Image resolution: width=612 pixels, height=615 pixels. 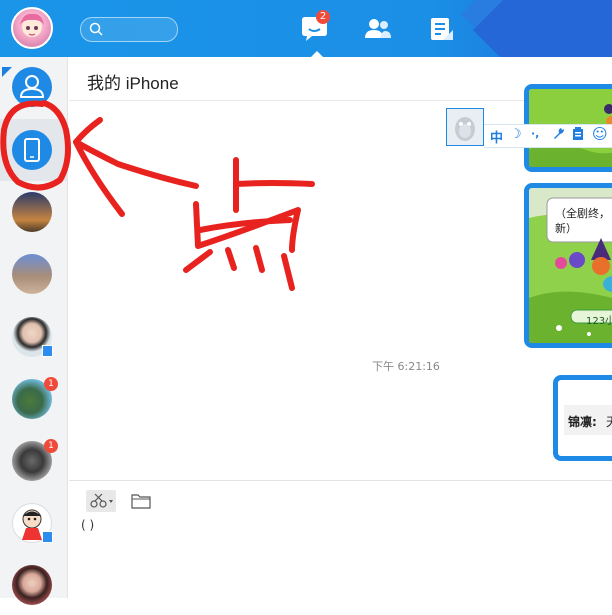 I want to click on moon-icon: ☽, so click(x=516, y=134).